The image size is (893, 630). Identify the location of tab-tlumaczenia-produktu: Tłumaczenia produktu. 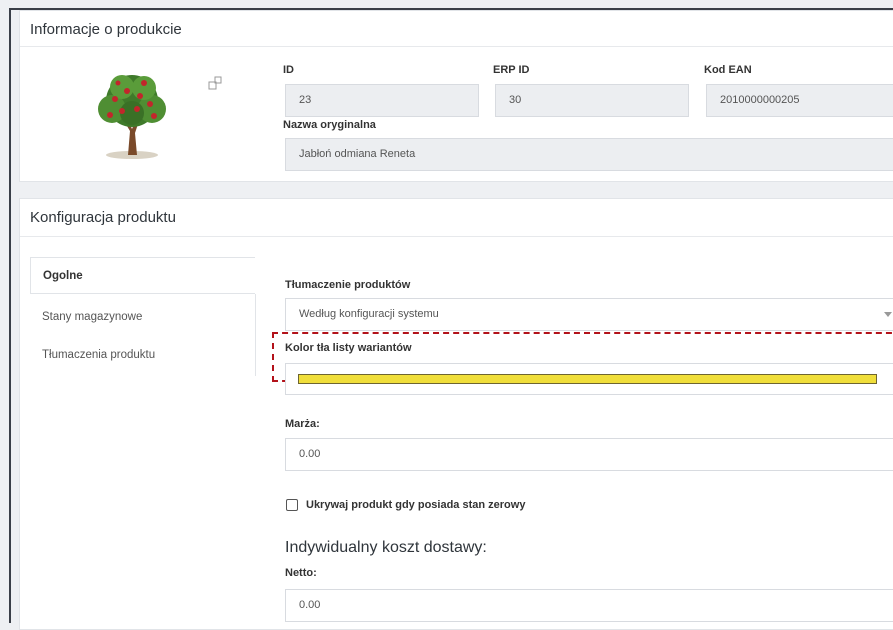
(140, 354).